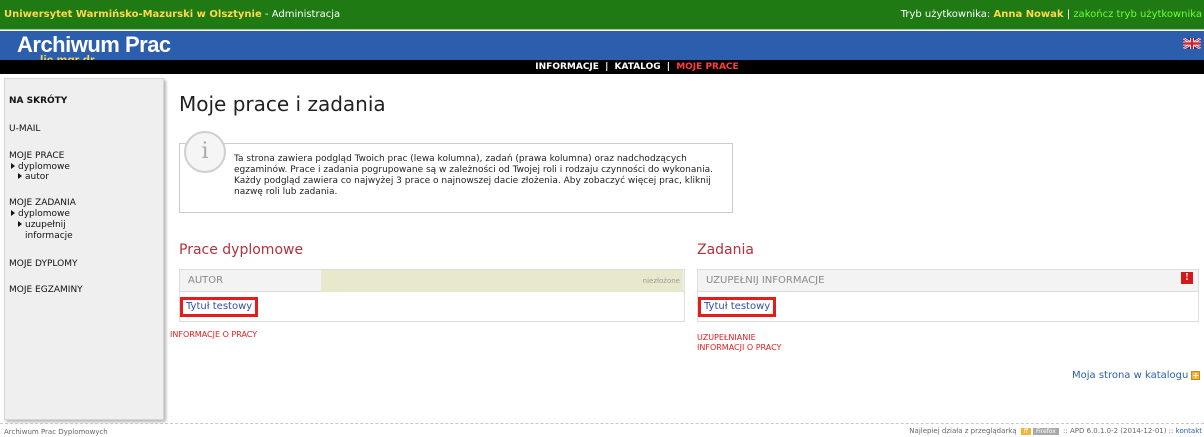  What do you see at coordinates (1196, 375) in the screenshot?
I see `plus-icon: +` at bounding box center [1196, 375].